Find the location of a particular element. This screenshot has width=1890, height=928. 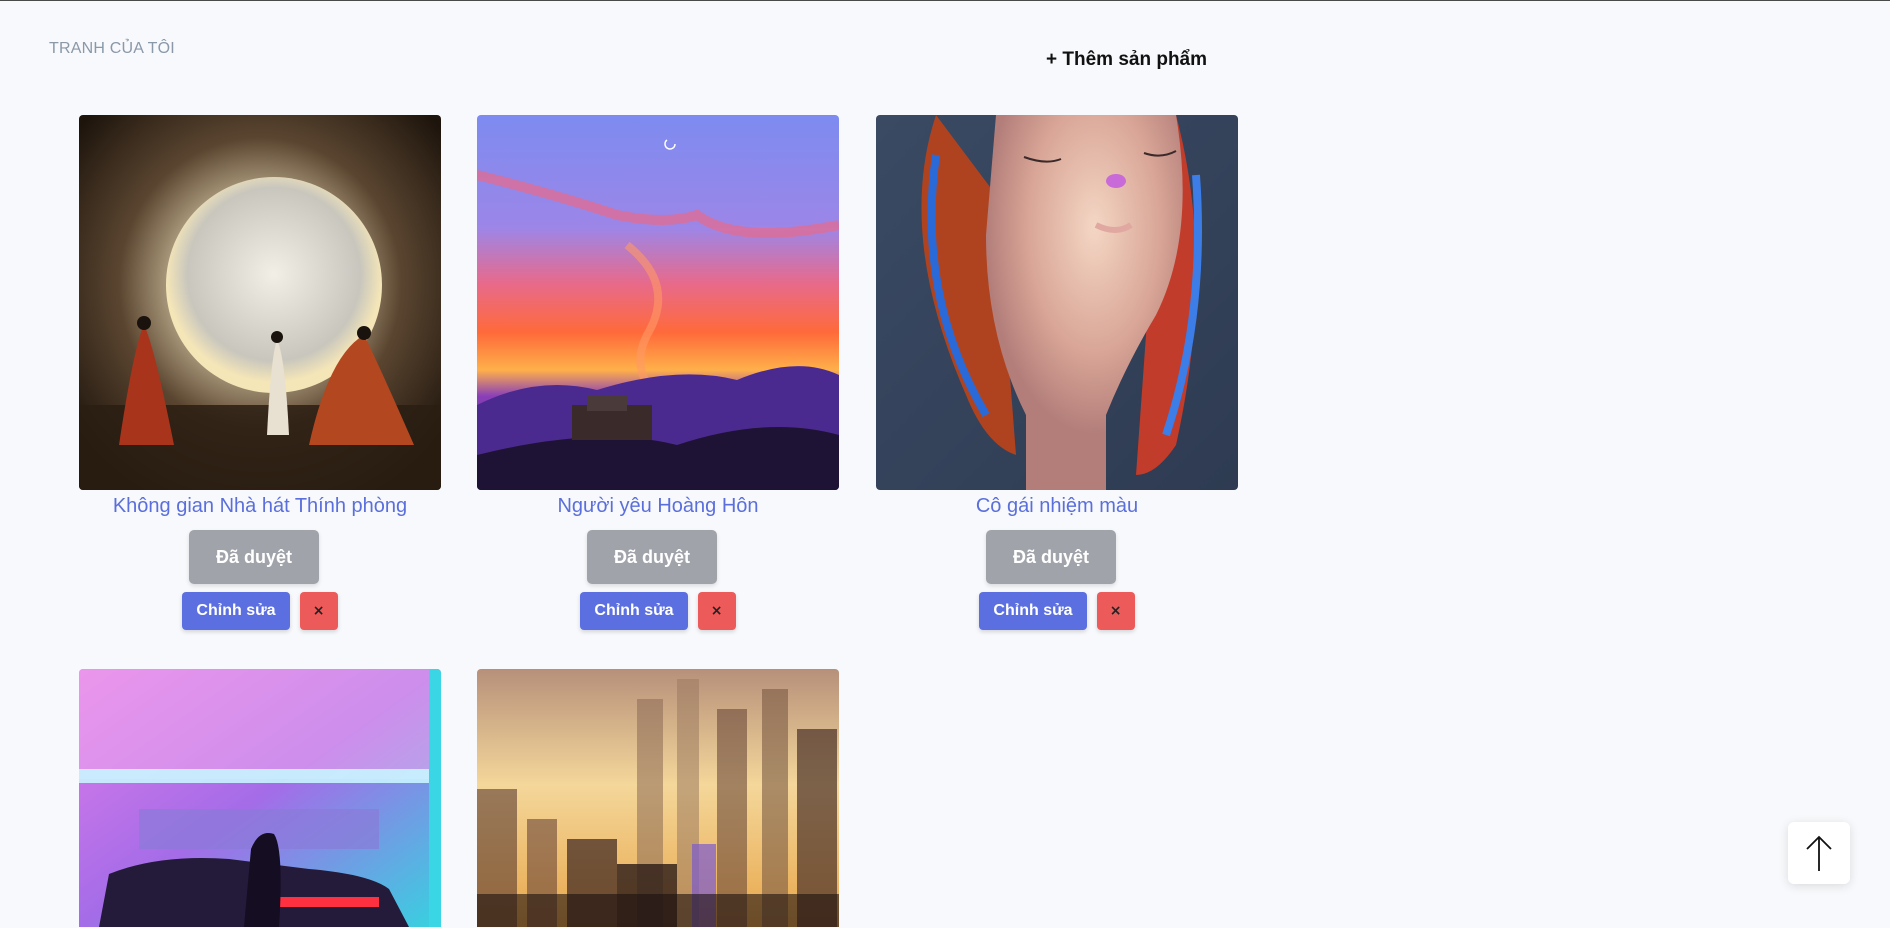

product-title: Không gian Nhà hát Thính phòng is located at coordinates (260, 506).